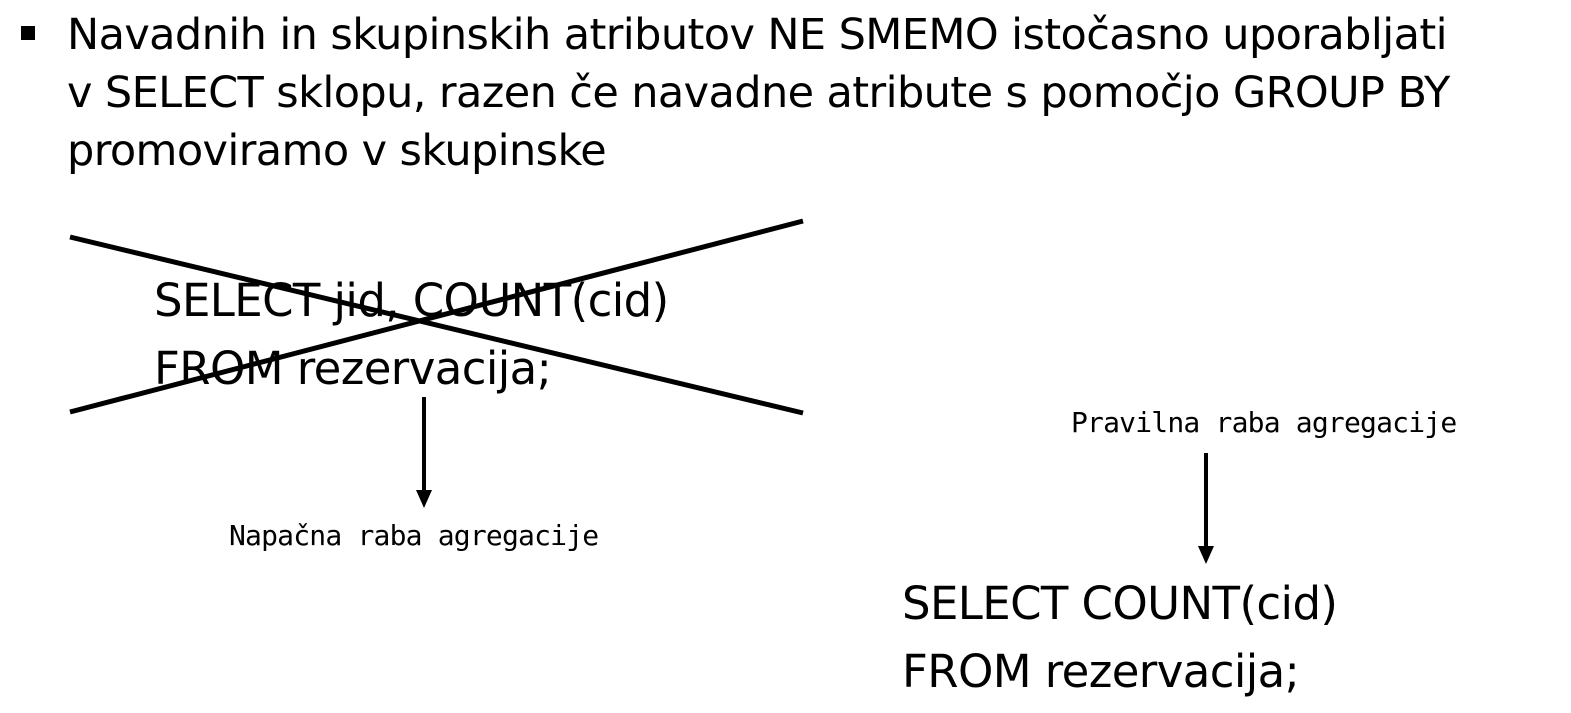  I want to click on correct-caption-arrowhead, so click(1206, 555).